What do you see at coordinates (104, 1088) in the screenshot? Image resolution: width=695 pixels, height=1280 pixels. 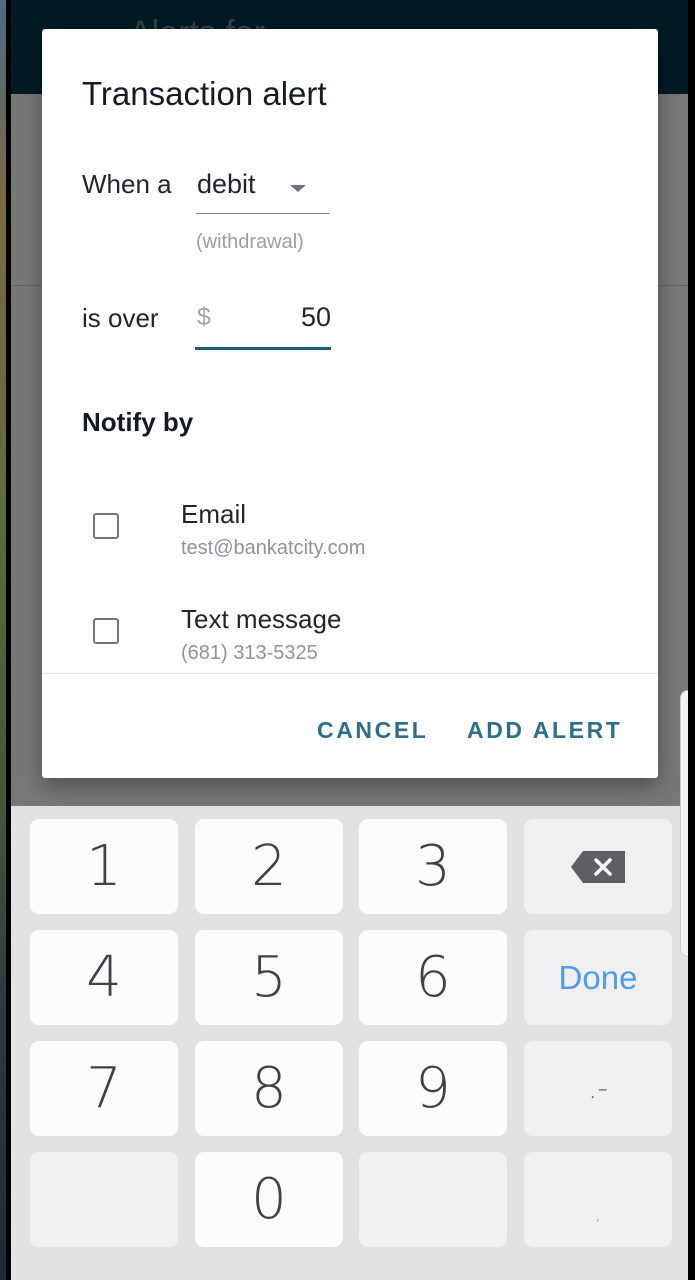 I see `key-7: 7` at bounding box center [104, 1088].